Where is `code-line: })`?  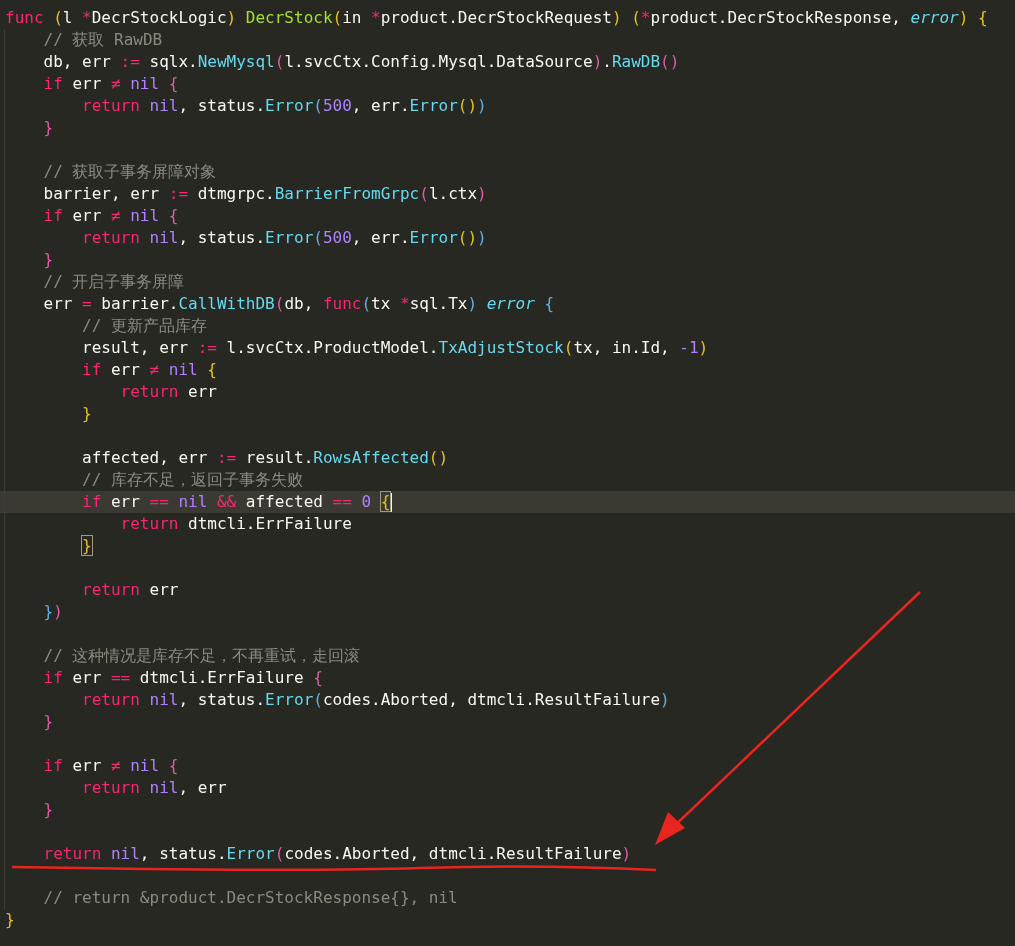 code-line: }) is located at coordinates (53, 612).